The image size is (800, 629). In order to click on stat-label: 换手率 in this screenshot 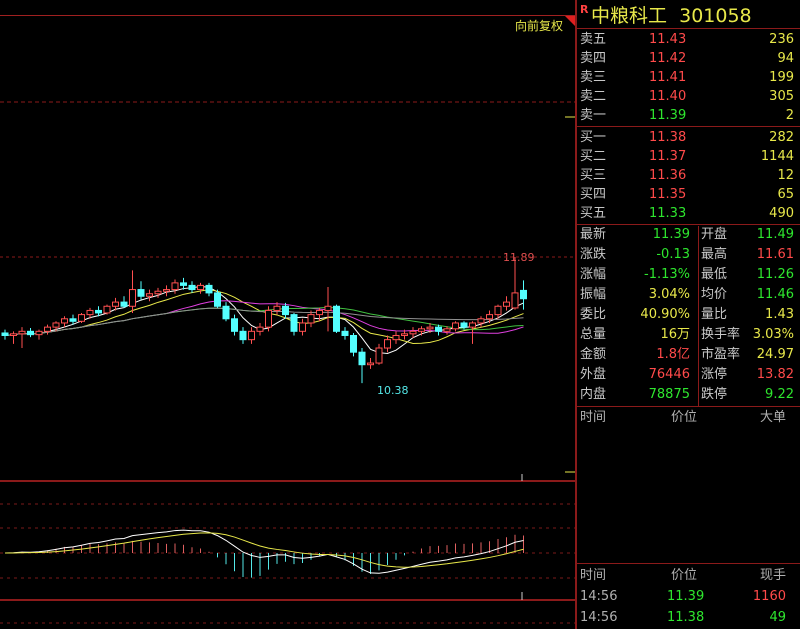, I will do `click(721, 334)`.